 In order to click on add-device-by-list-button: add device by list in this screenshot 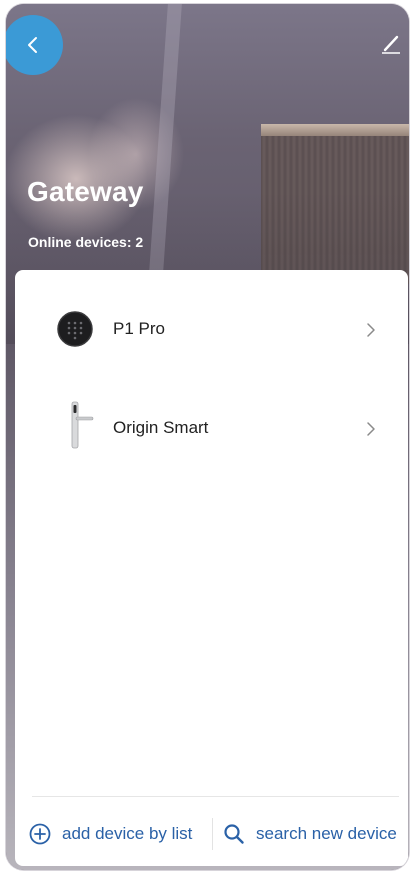, I will do `click(110, 834)`.